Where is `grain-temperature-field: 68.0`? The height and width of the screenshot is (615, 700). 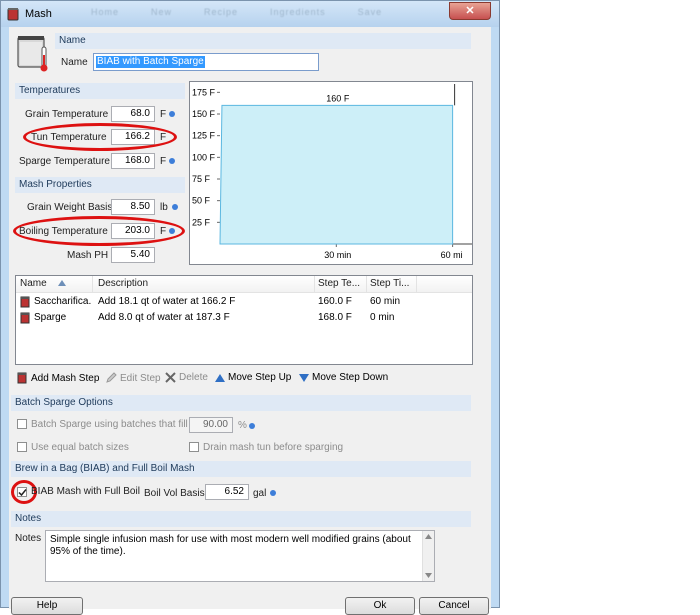 grain-temperature-field: 68.0 is located at coordinates (133, 114).